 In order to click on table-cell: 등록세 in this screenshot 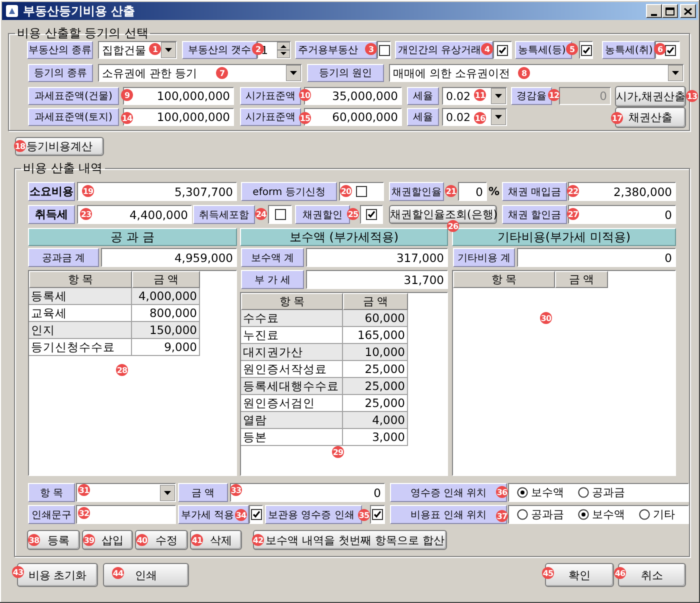, I will do `click(80, 296)`.